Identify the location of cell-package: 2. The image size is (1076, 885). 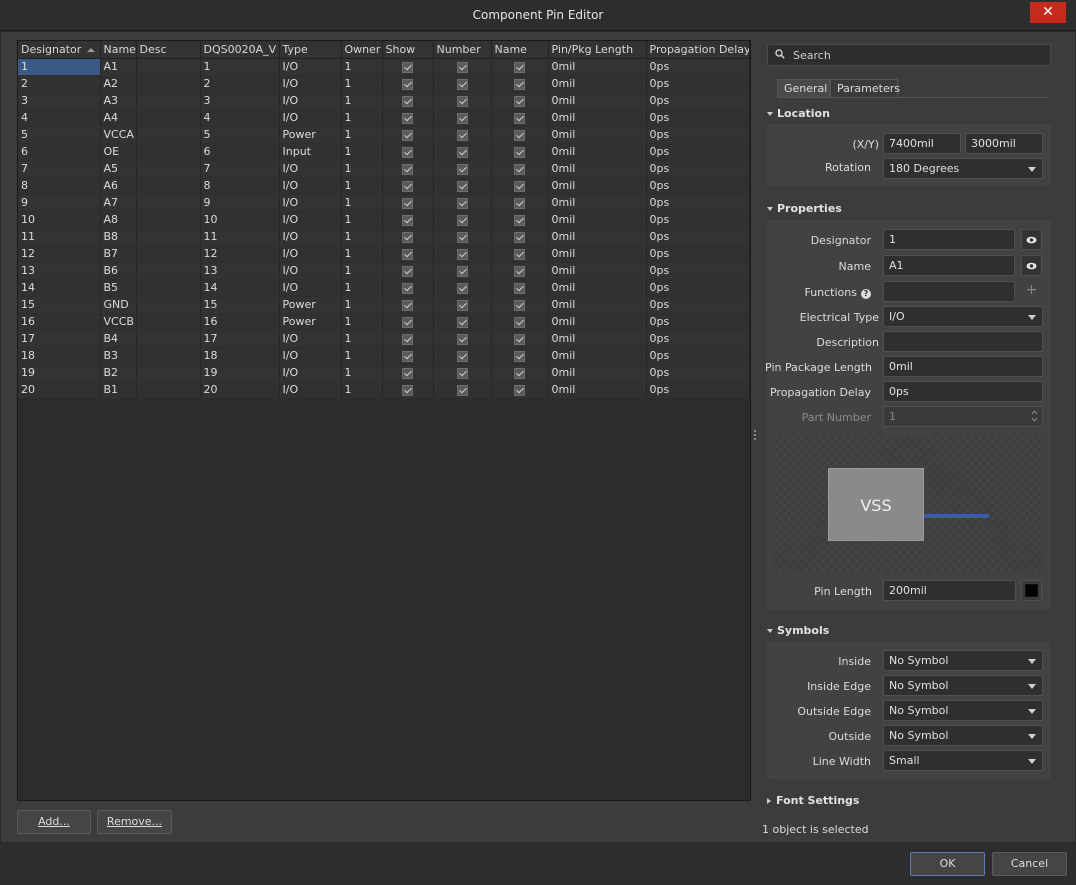
(240, 84).